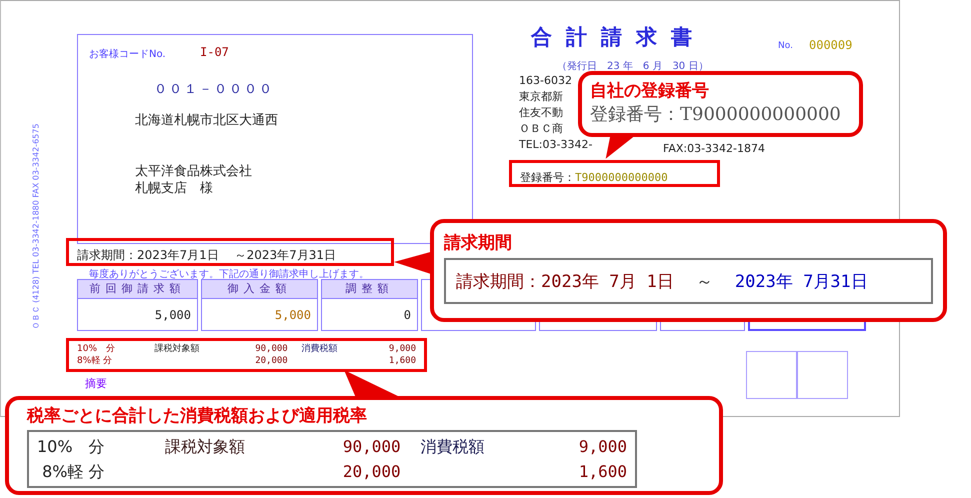  What do you see at coordinates (369, 289) in the screenshot?
I see `column-header: 調整額` at bounding box center [369, 289].